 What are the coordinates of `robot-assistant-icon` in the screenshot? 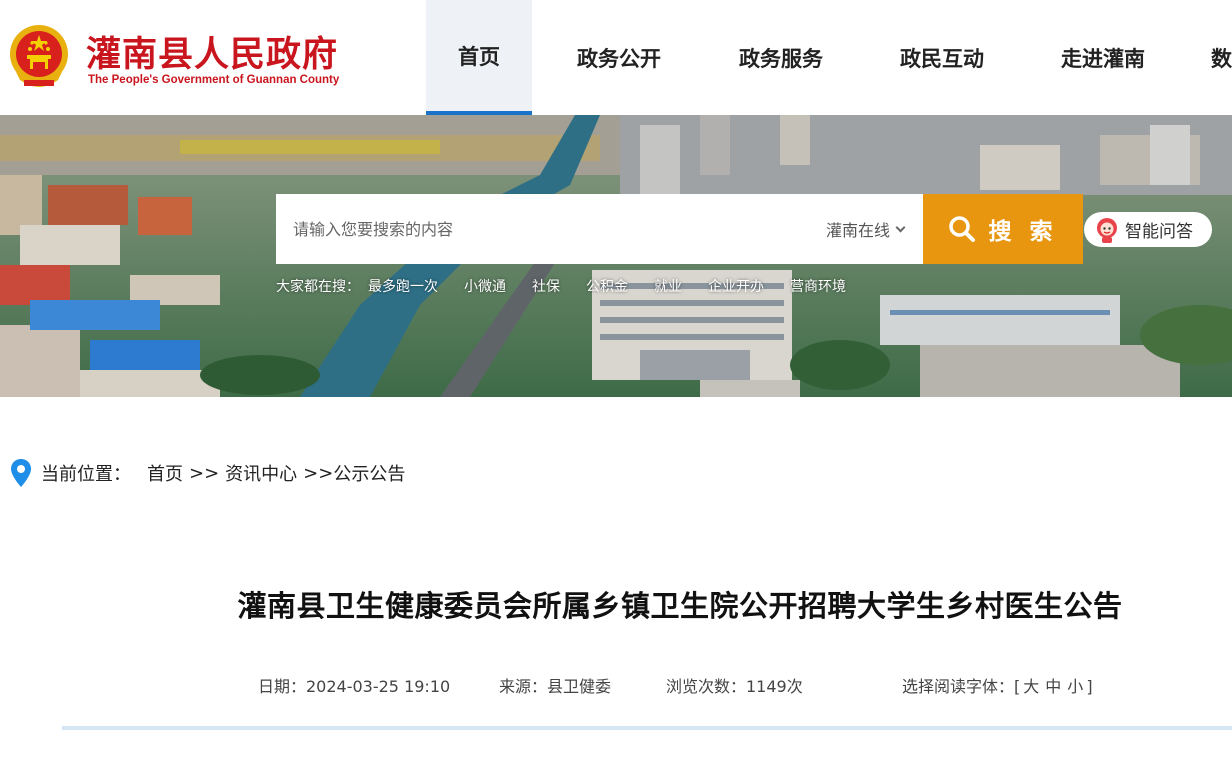 It's located at (1107, 230).